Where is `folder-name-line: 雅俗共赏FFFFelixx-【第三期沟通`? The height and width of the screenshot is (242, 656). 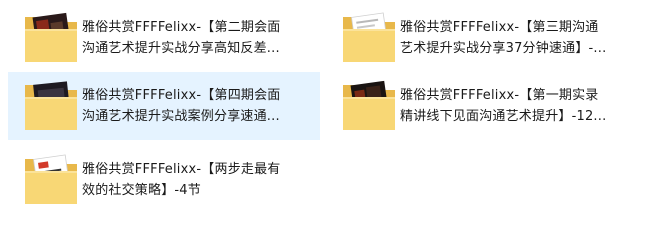
folder-name-line: 雅俗共赏FFFFelixx-【第三期沟通 is located at coordinates (499, 27).